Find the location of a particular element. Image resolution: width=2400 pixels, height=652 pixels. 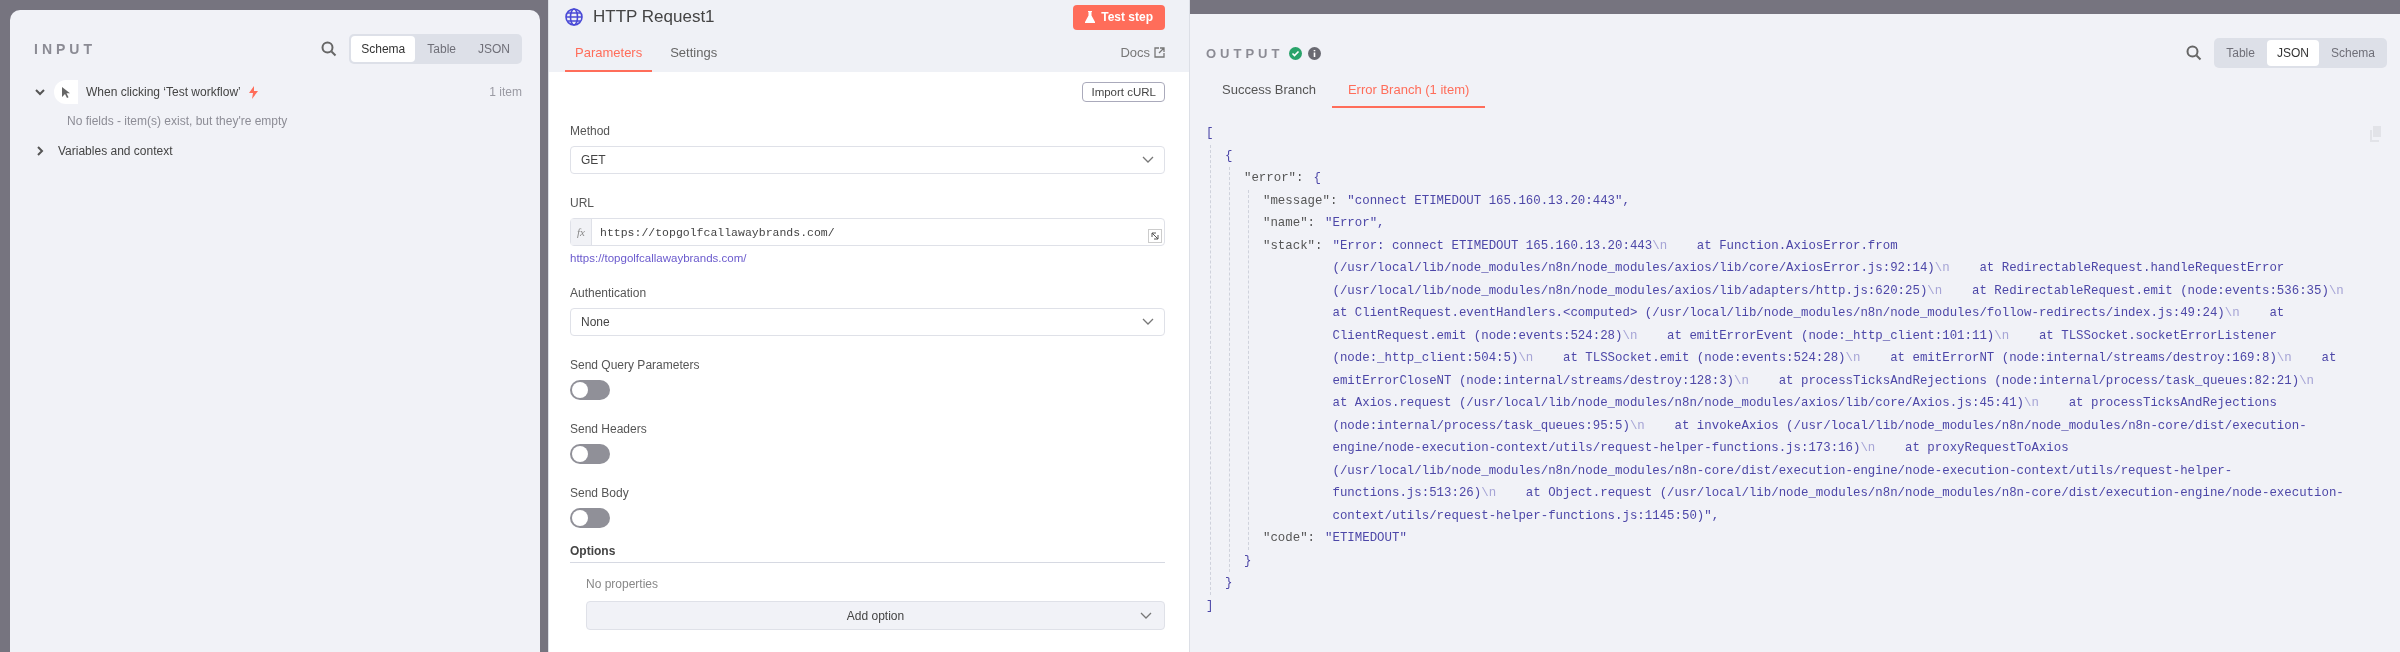

field-label: URL is located at coordinates (582, 203).